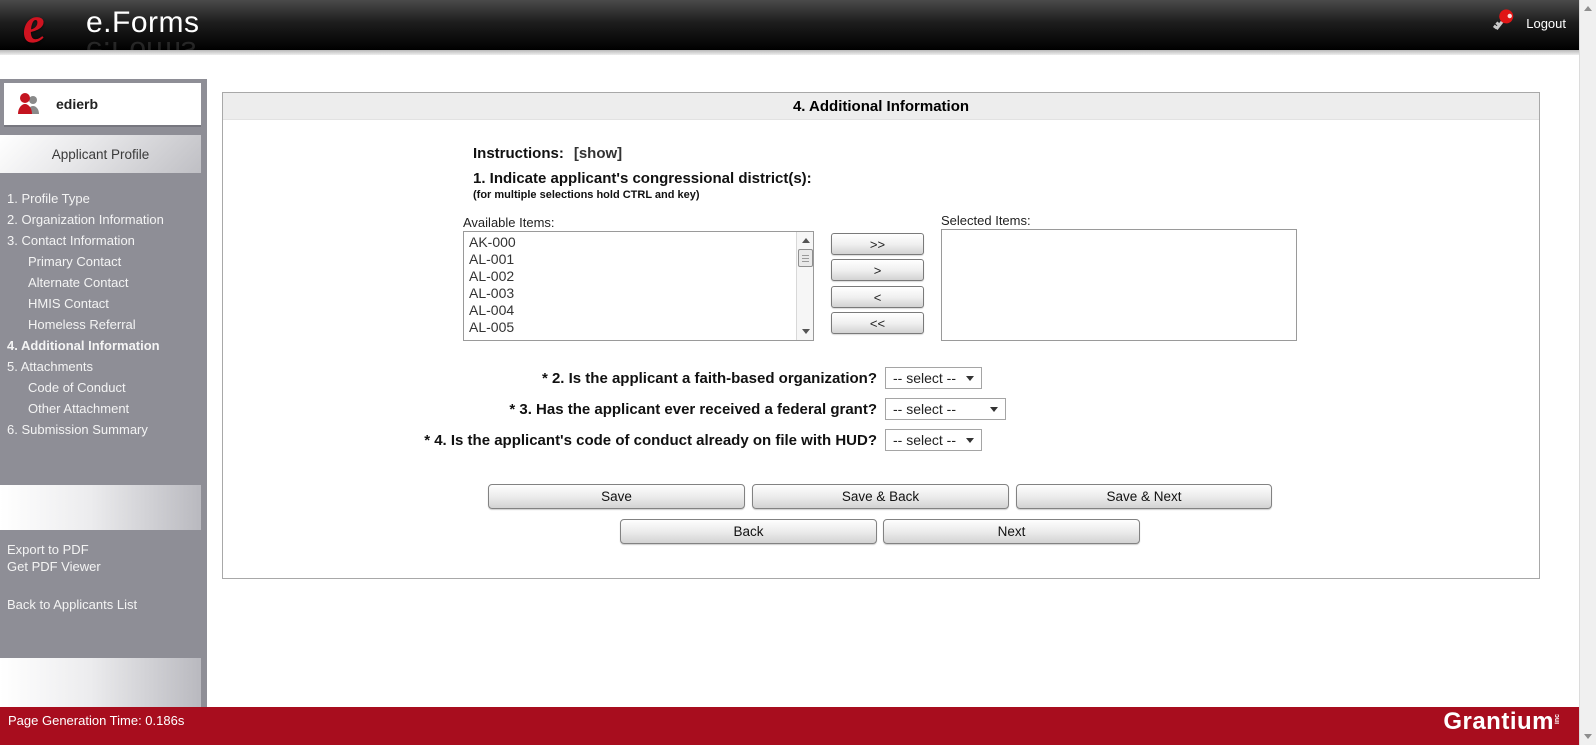  What do you see at coordinates (28, 103) in the screenshot?
I see `user-icon` at bounding box center [28, 103].